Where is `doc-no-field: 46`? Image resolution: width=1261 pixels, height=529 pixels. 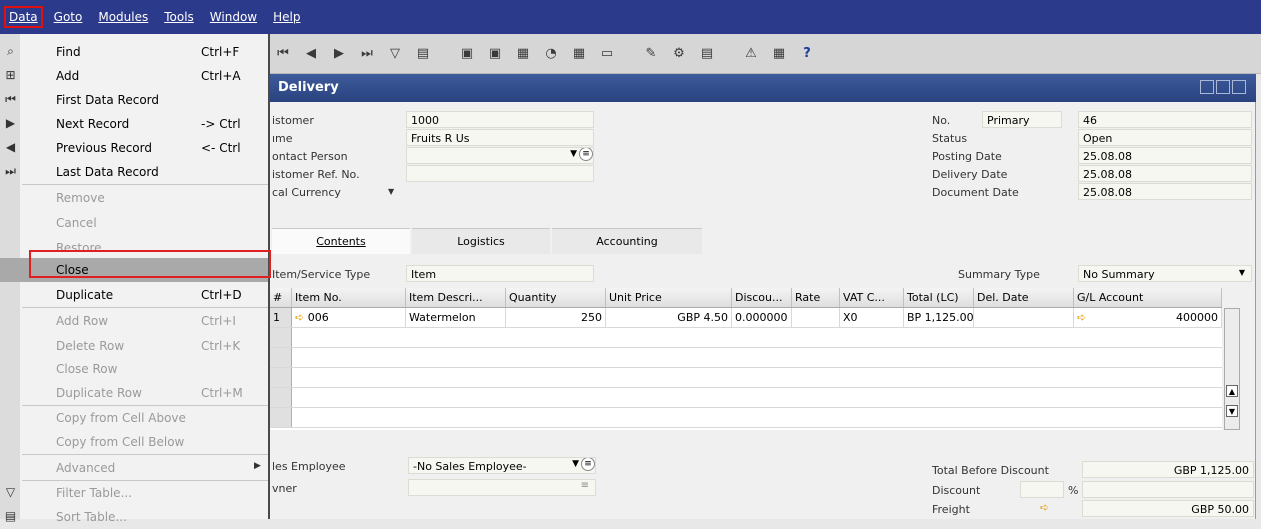 doc-no-field: 46 is located at coordinates (1165, 119).